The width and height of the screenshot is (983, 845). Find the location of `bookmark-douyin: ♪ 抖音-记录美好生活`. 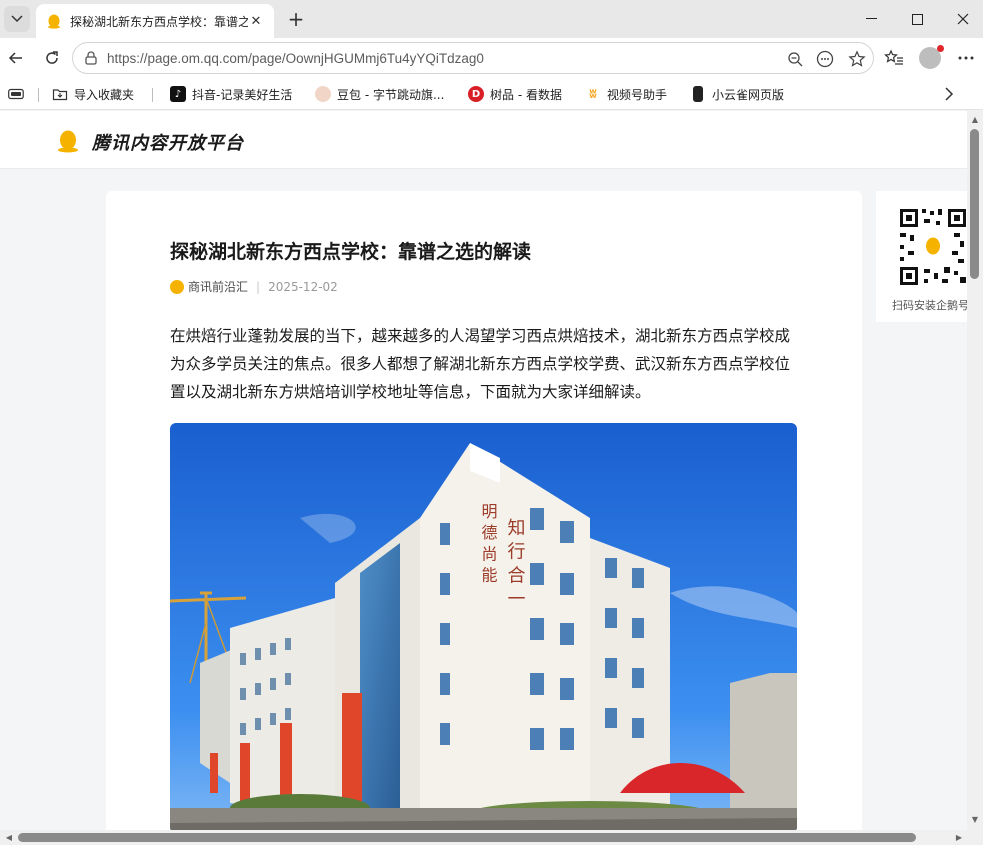

bookmark-douyin: ♪ 抖音-记录美好生活 is located at coordinates (231, 94).